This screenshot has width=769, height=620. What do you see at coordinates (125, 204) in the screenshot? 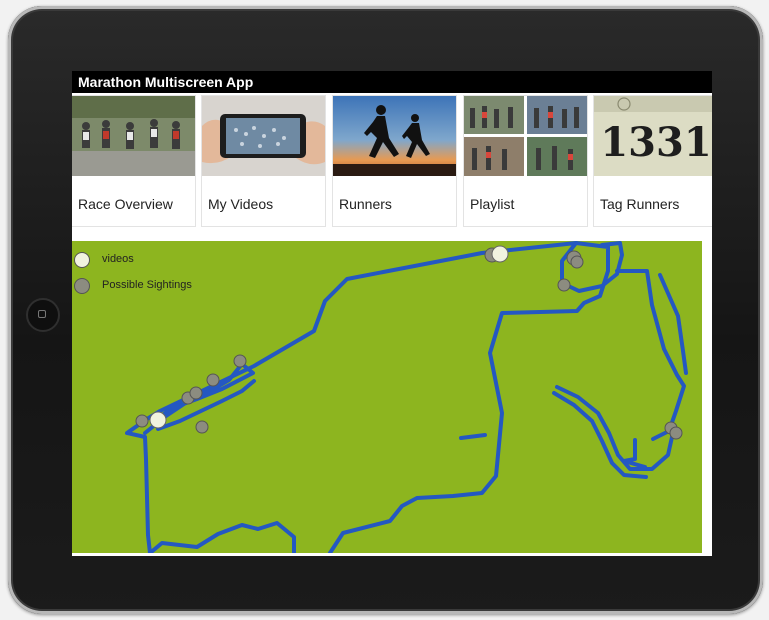
I see `tile-label: Race Overview` at bounding box center [125, 204].